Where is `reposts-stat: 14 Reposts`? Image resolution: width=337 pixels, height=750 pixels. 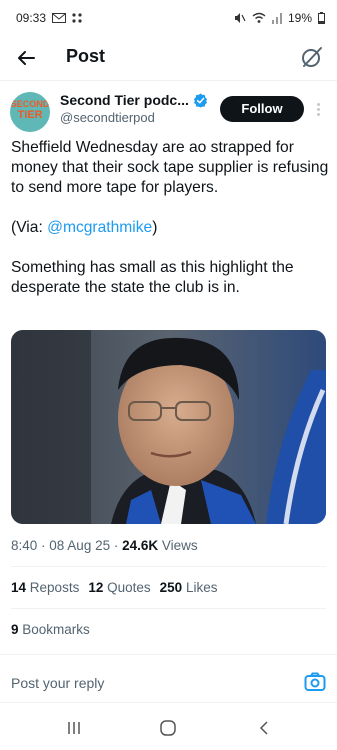 reposts-stat: 14 Reposts is located at coordinates (45, 587).